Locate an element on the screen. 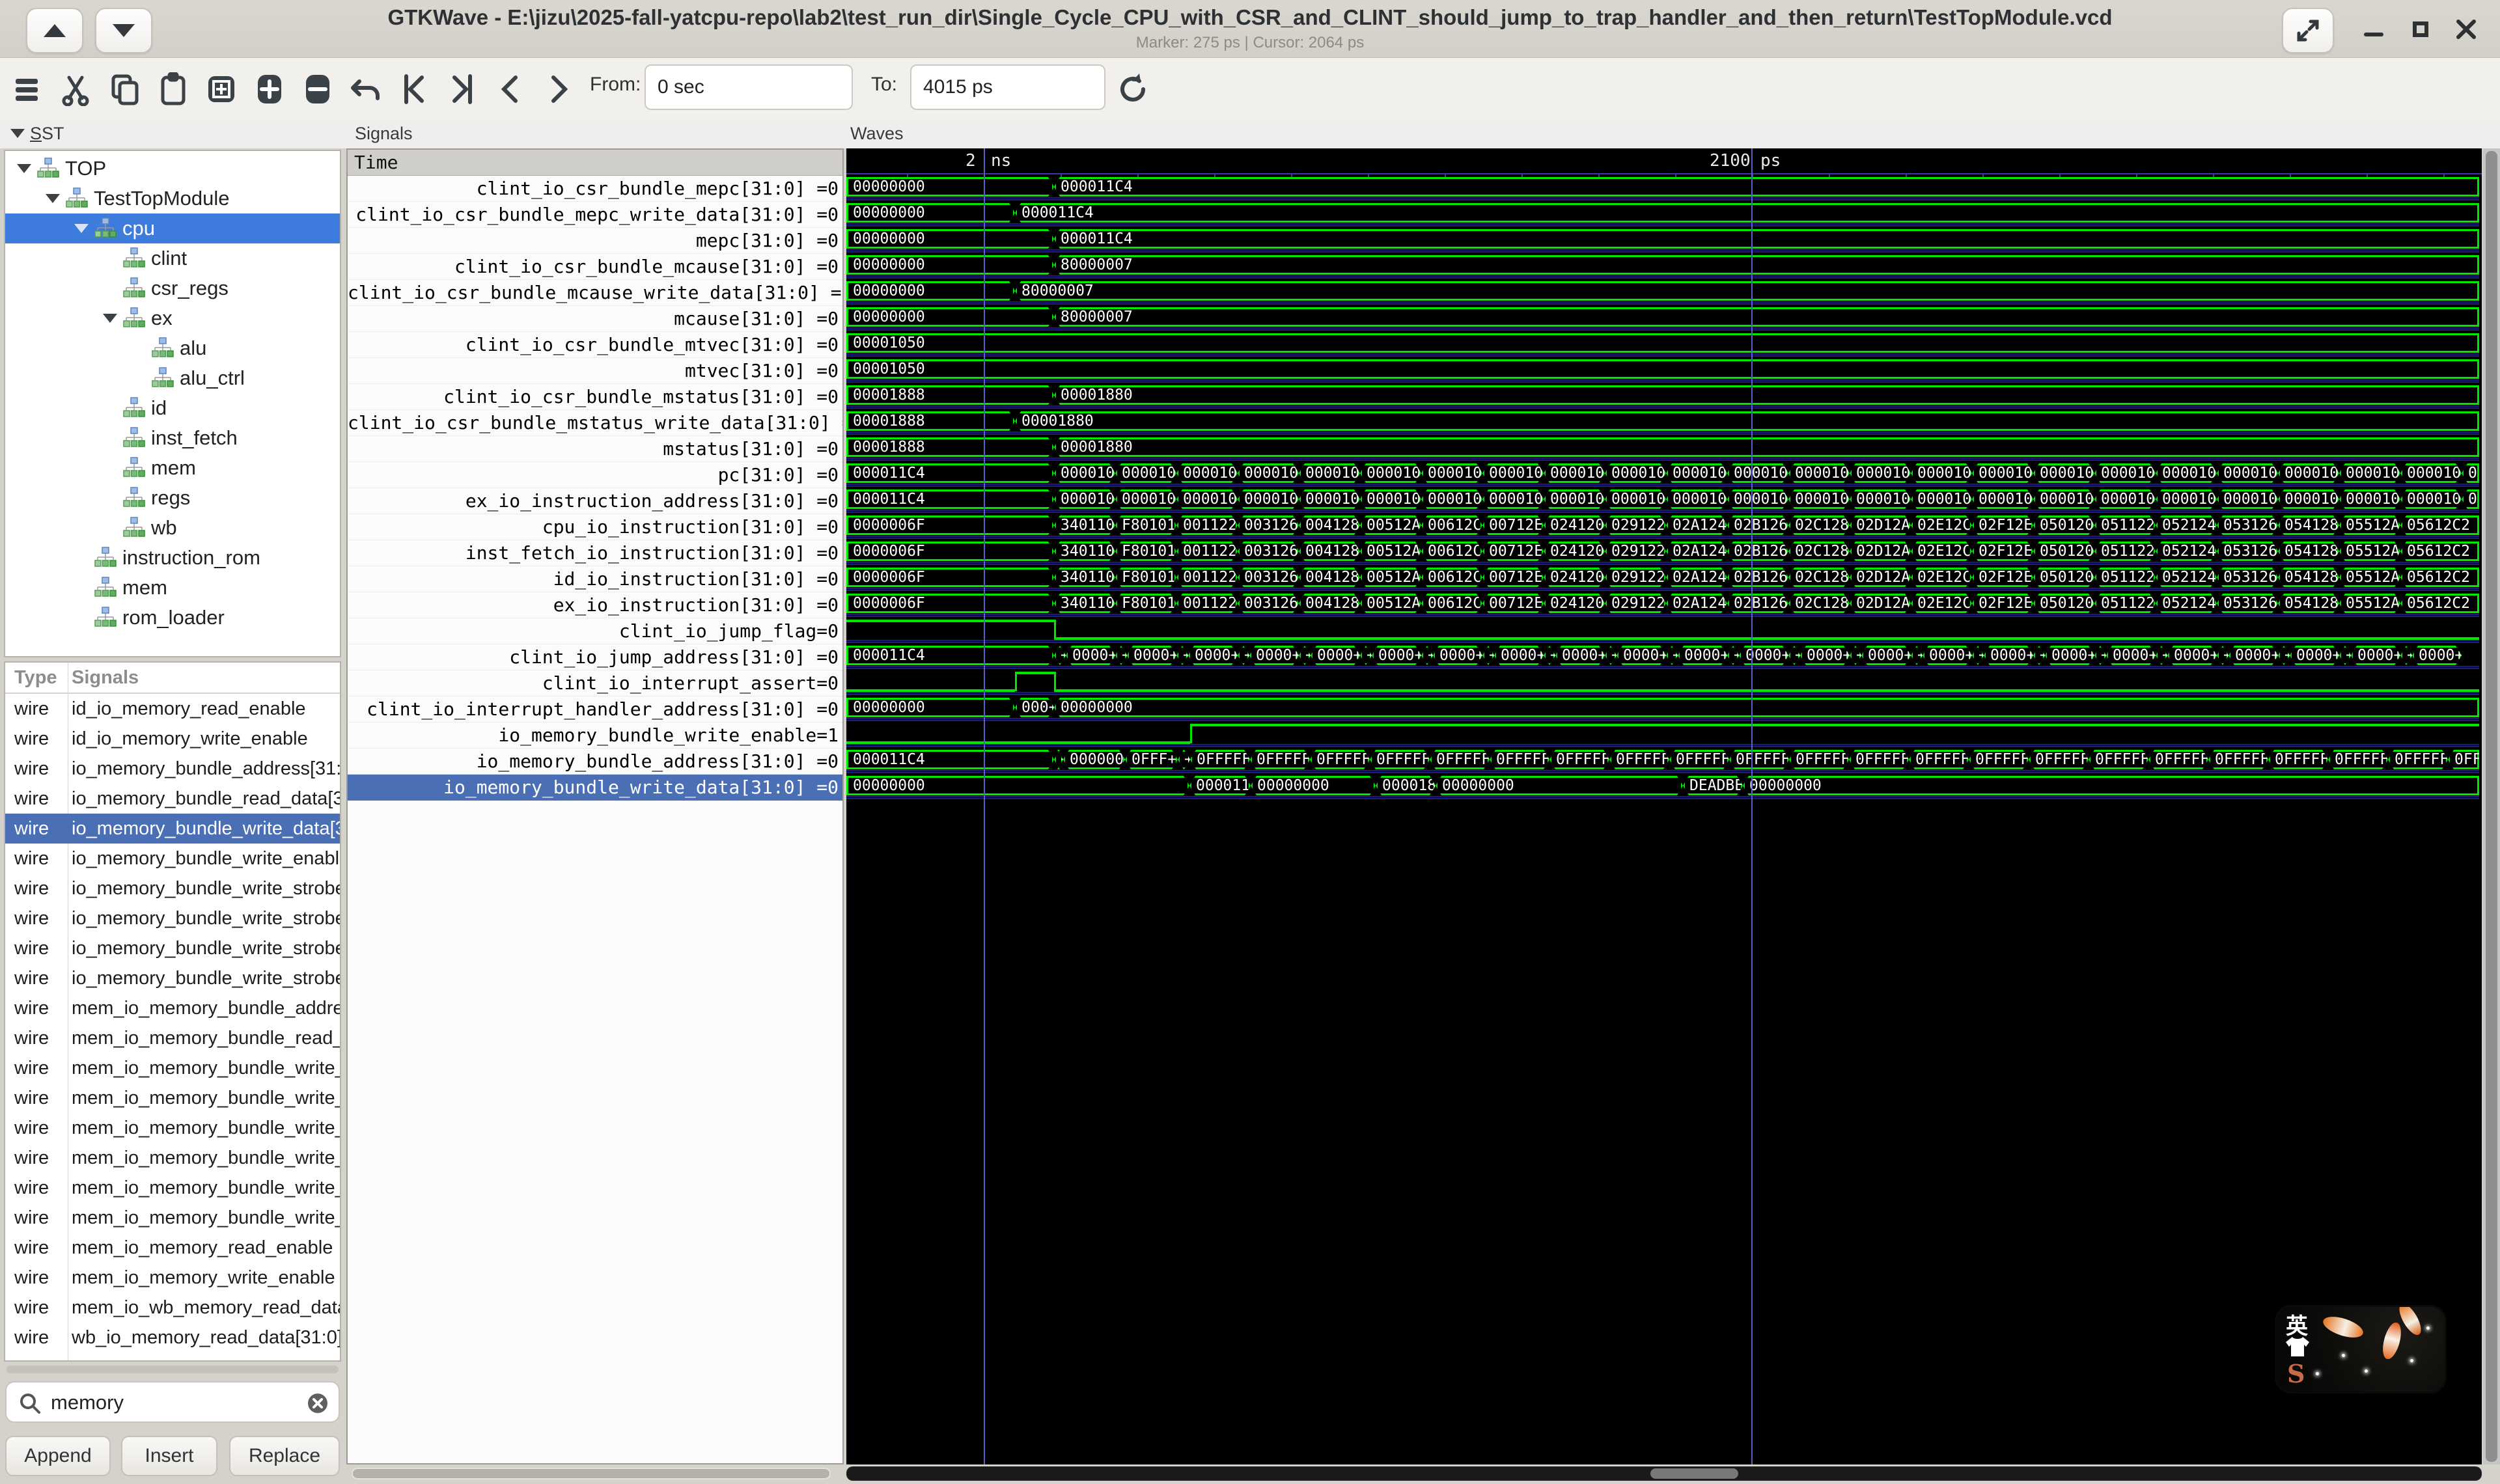 The width and height of the screenshot is (2500, 1484). wave-signal-label: clint_io_jump_address[31:0] =0 is located at coordinates (595, 657).